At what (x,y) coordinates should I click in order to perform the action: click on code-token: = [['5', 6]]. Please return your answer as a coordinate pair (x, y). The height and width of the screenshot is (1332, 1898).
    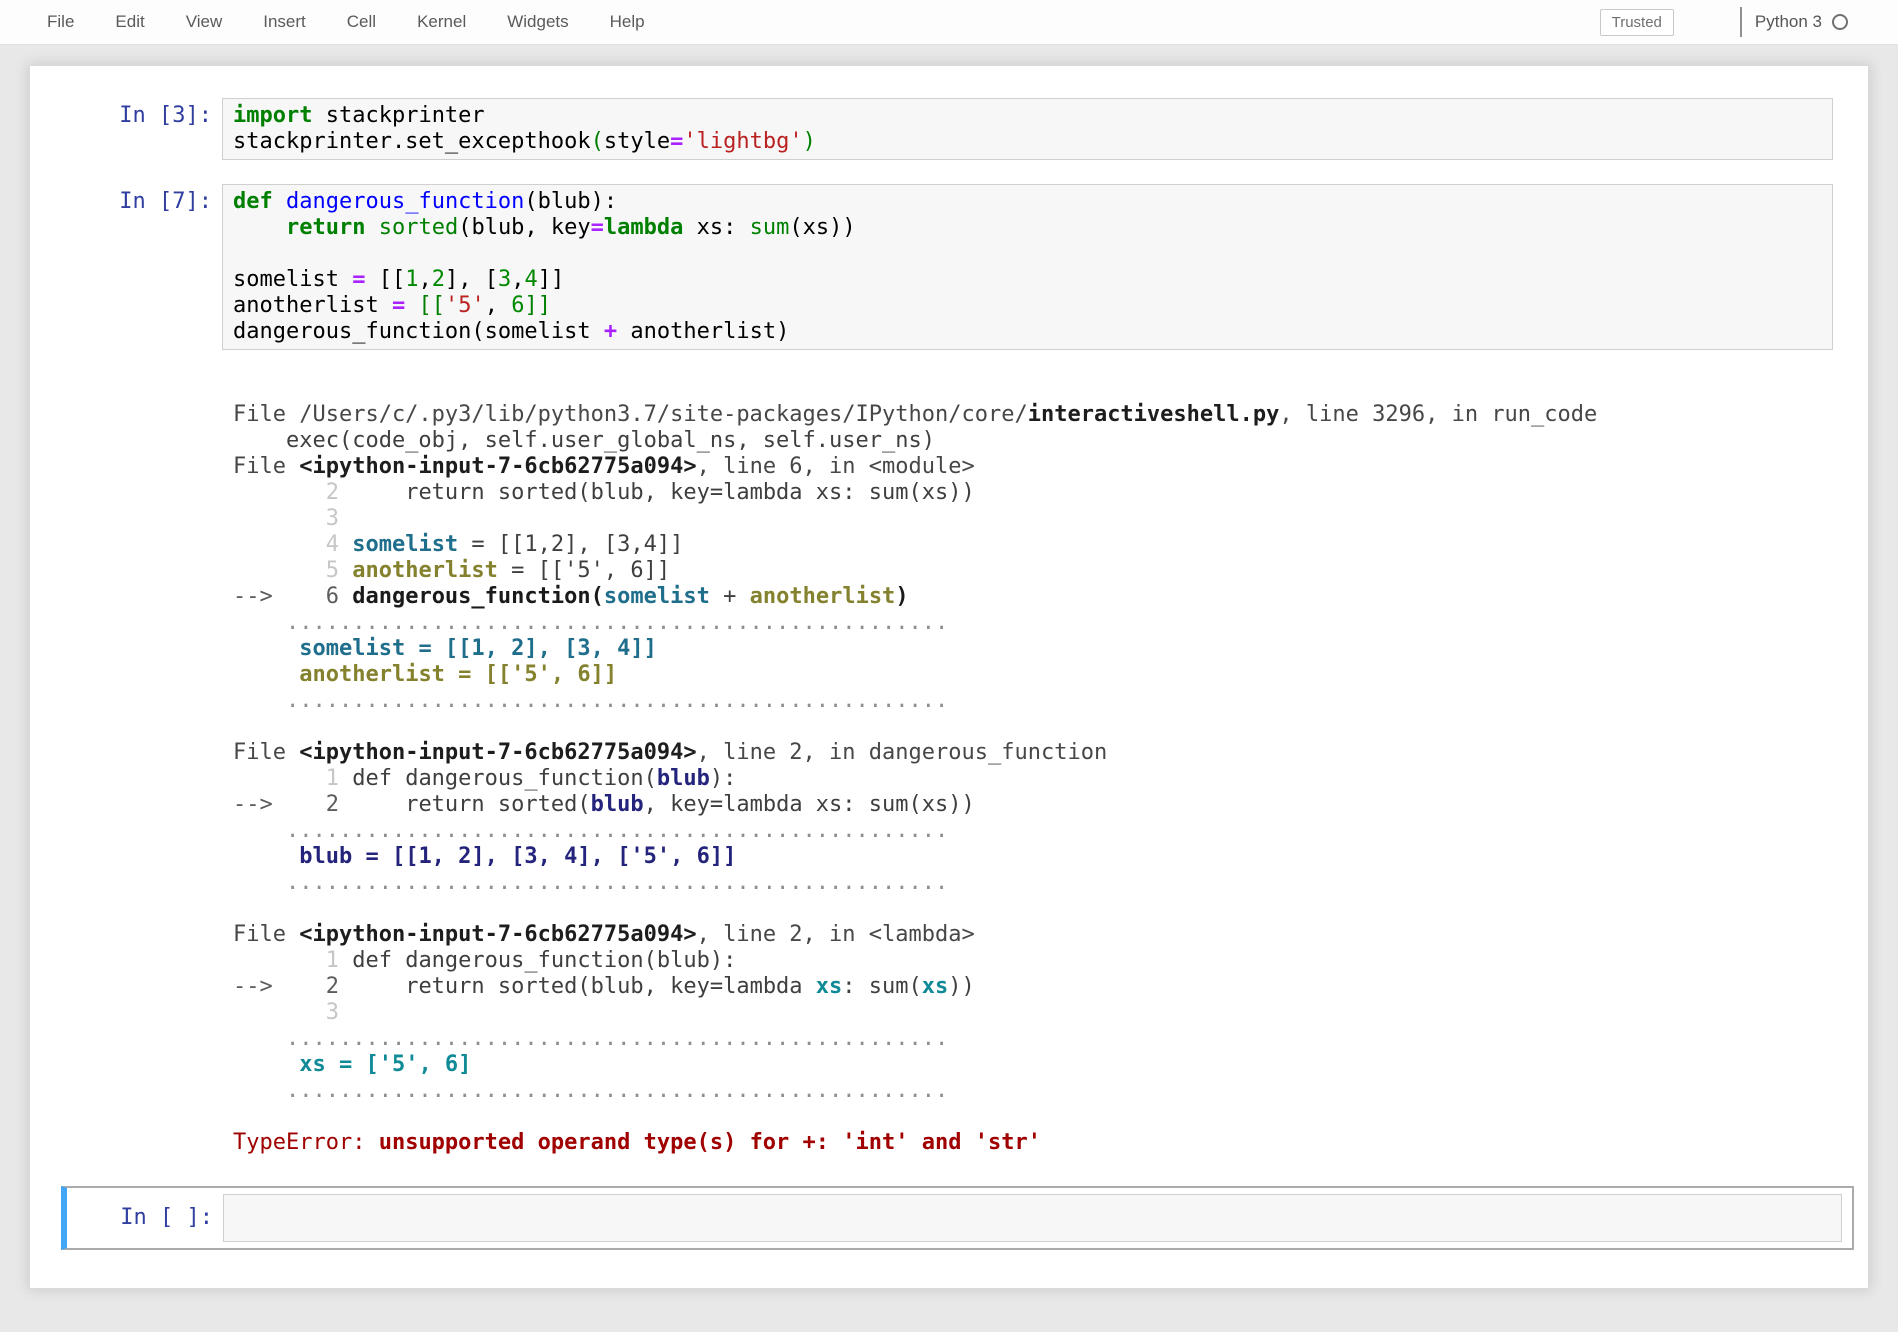
    Looking at the image, I should click on (584, 570).